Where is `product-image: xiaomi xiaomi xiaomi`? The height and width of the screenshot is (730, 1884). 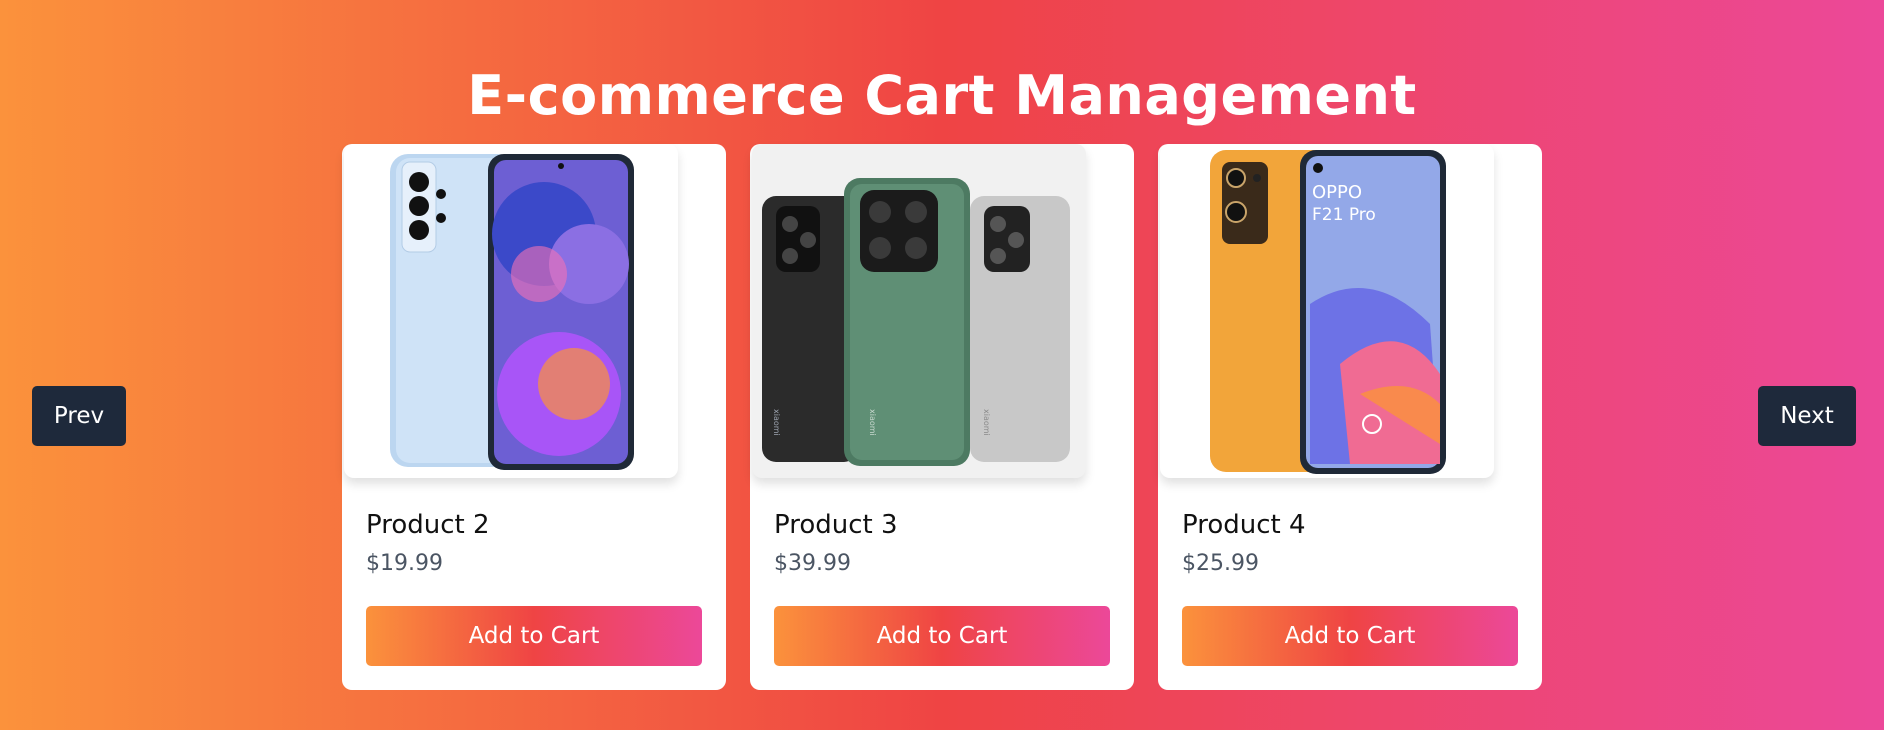 product-image: xiaomi xiaomi xiaomi is located at coordinates (919, 311).